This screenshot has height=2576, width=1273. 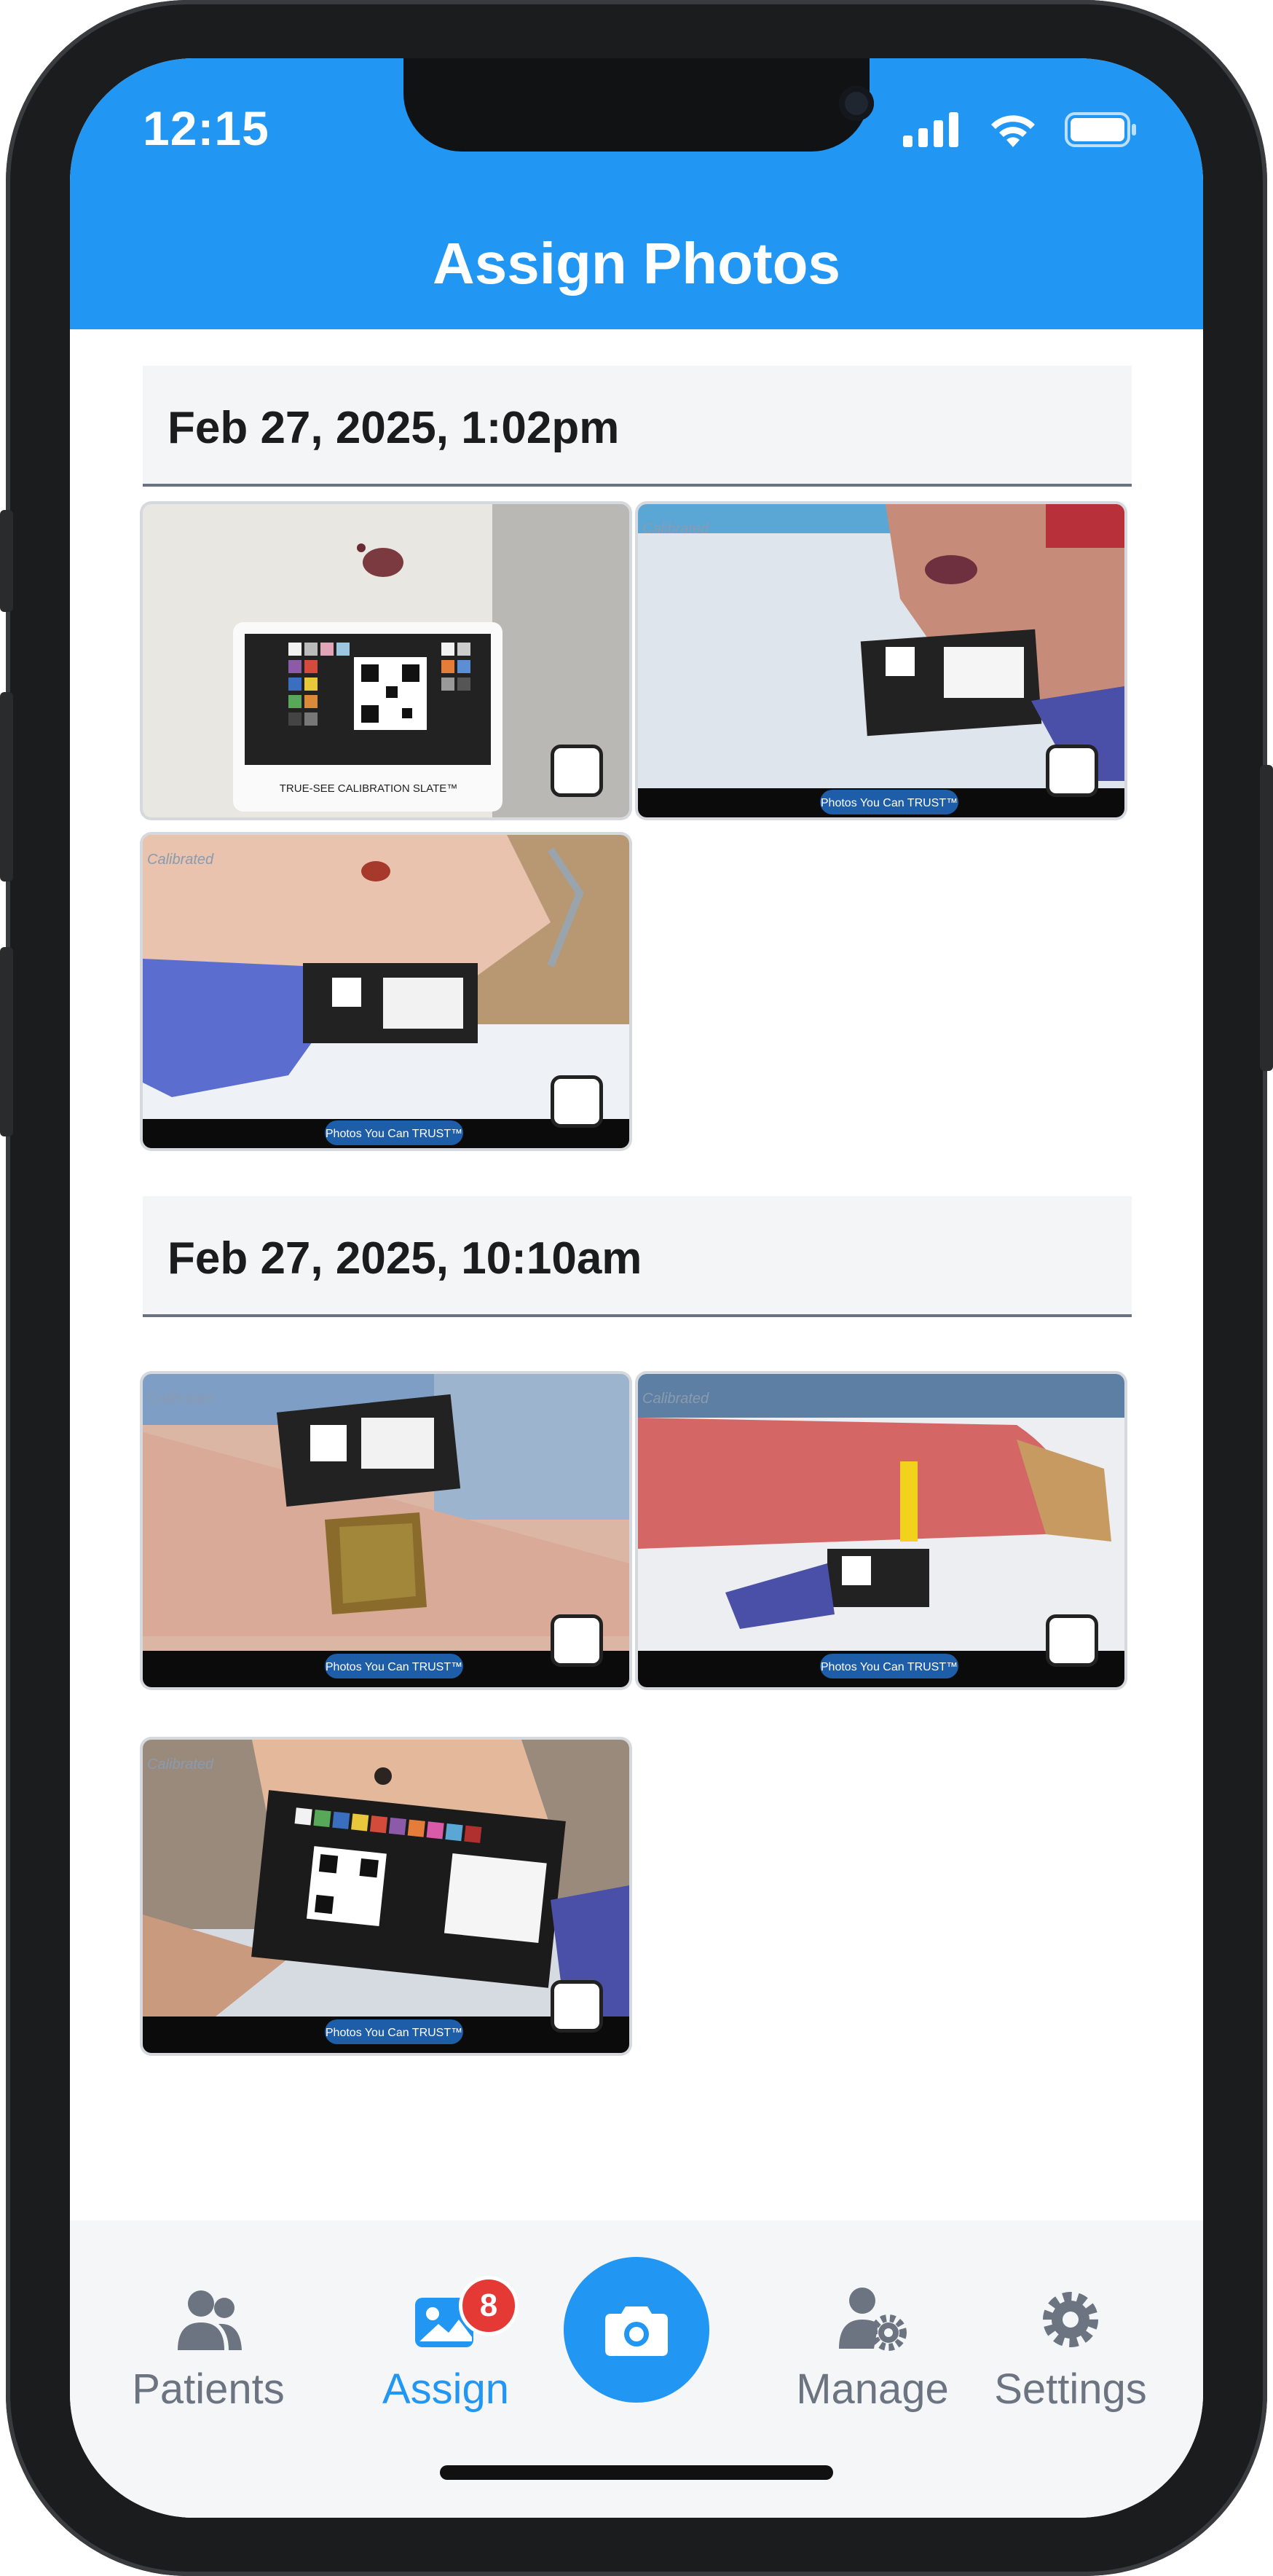 I want to click on photo-thumbnail: TRUE-SEE CALIBRATION SLATE™, so click(x=386, y=660).